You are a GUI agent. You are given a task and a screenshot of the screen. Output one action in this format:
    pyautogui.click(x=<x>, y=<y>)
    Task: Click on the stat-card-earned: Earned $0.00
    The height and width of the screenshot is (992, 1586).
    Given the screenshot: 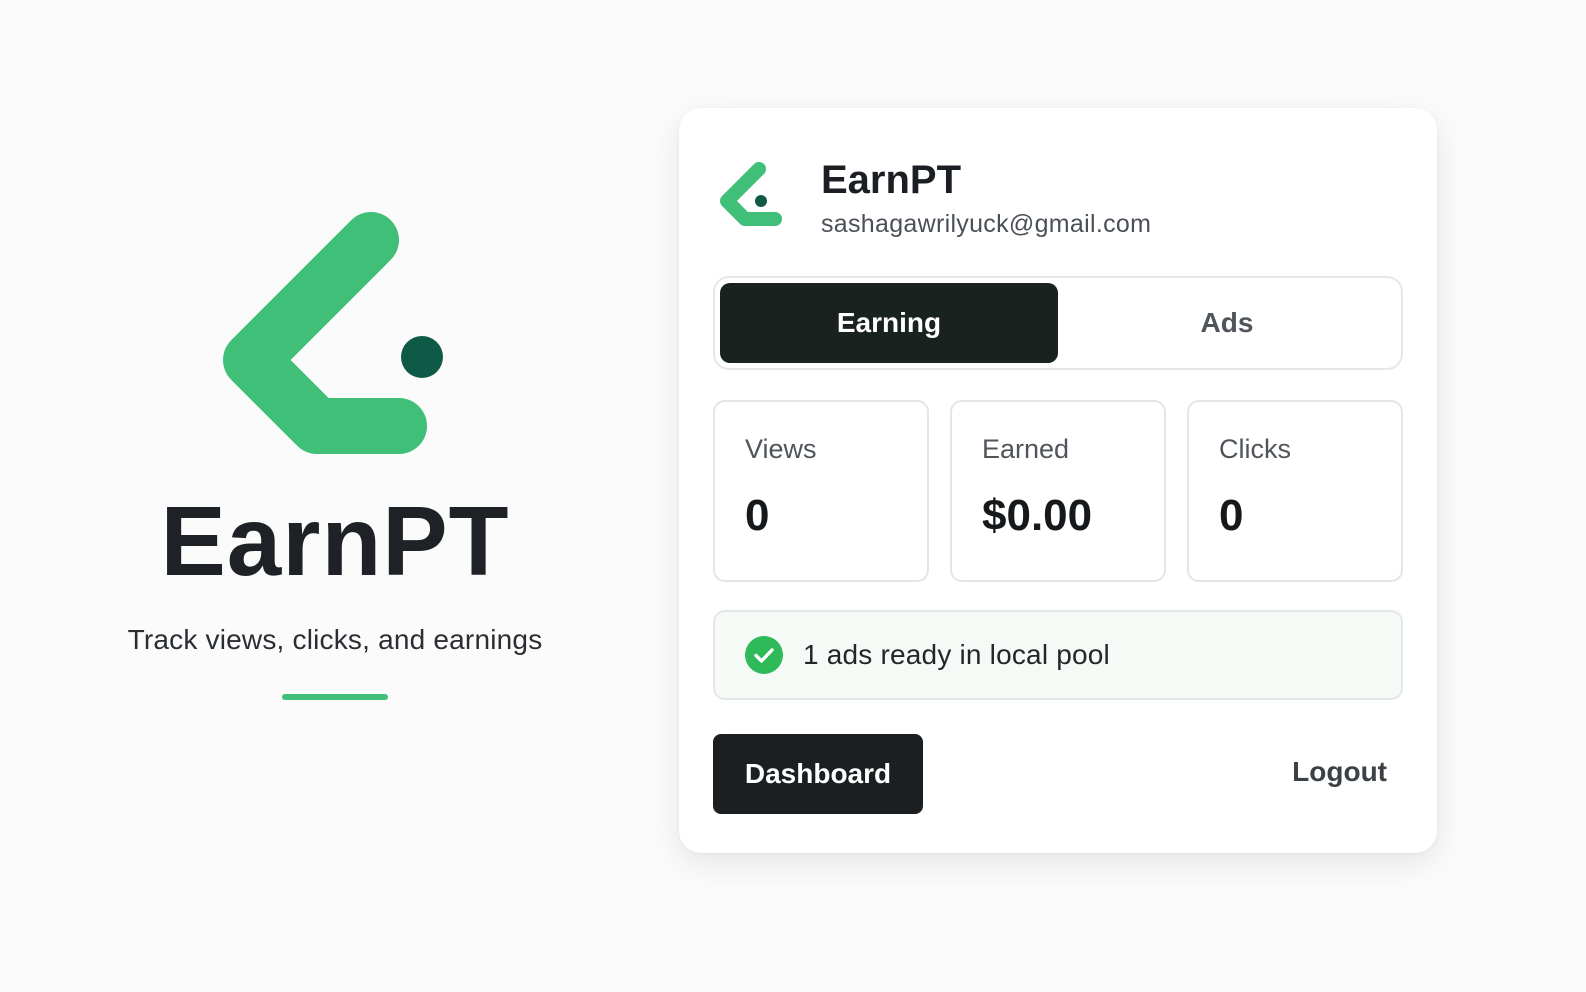 What is the action you would take?
    pyautogui.click(x=1058, y=491)
    